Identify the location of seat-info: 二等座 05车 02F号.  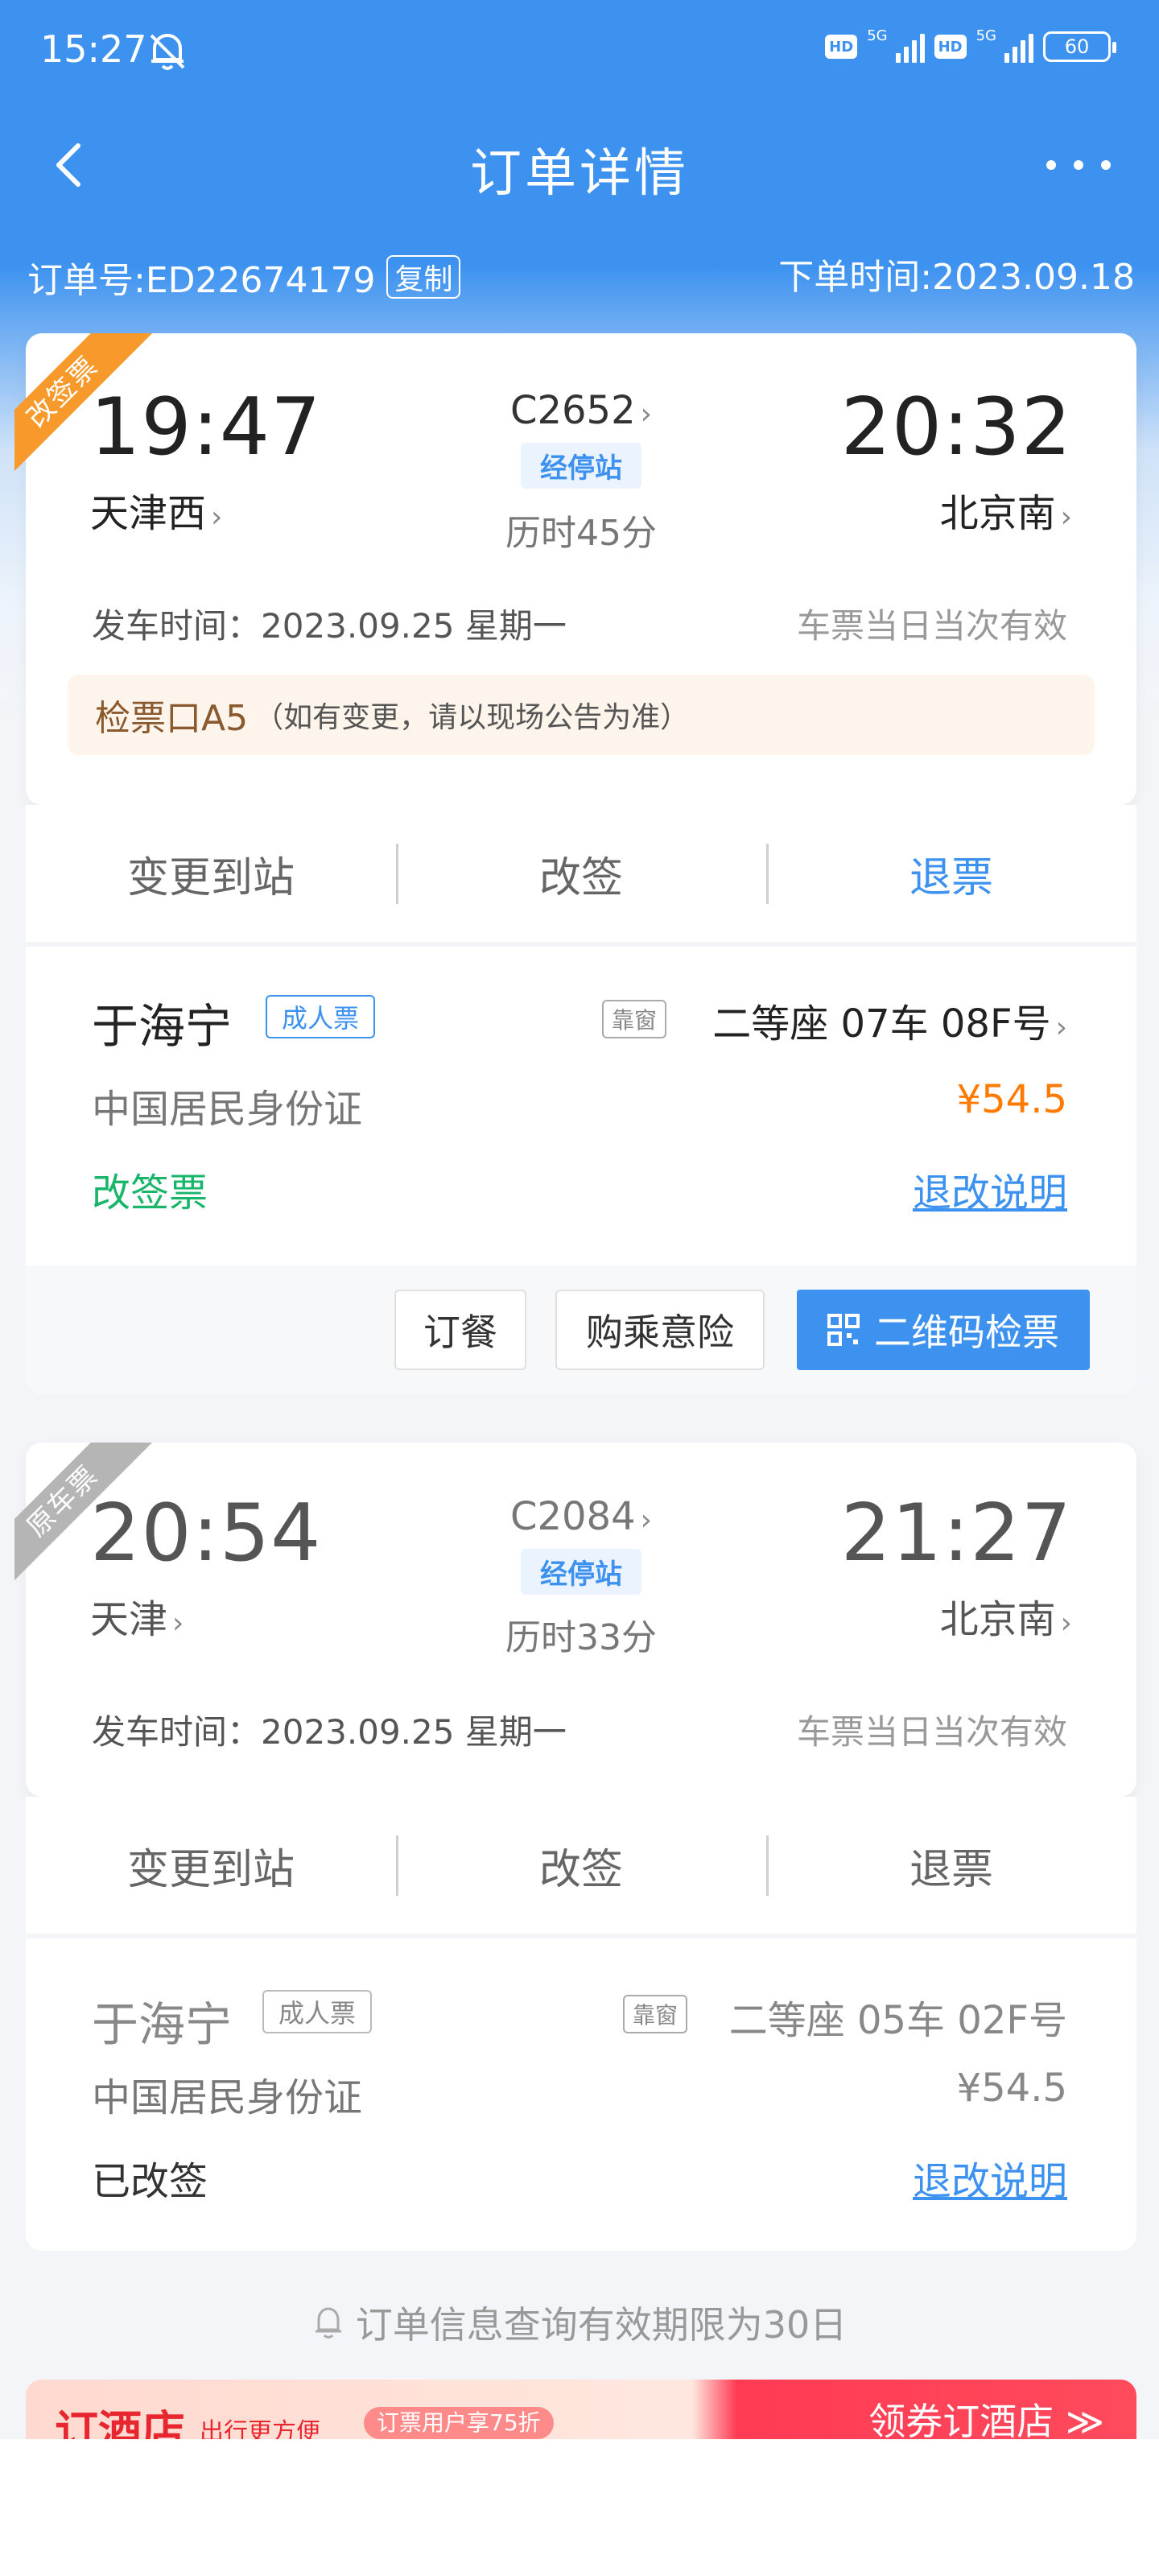
(897, 2020).